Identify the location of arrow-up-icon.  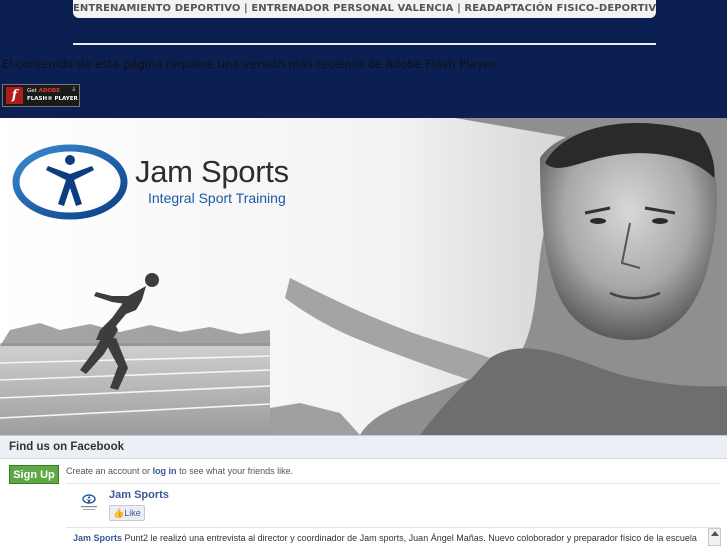
(715, 533).